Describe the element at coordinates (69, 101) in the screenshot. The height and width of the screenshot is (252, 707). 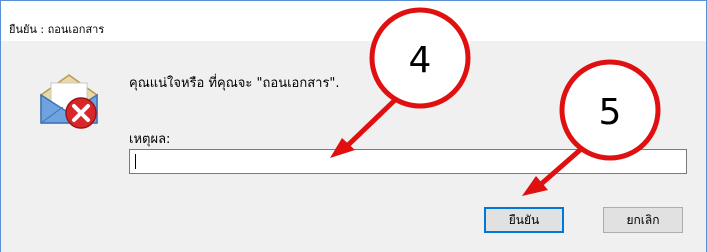
I see `mail-error-icon` at that location.